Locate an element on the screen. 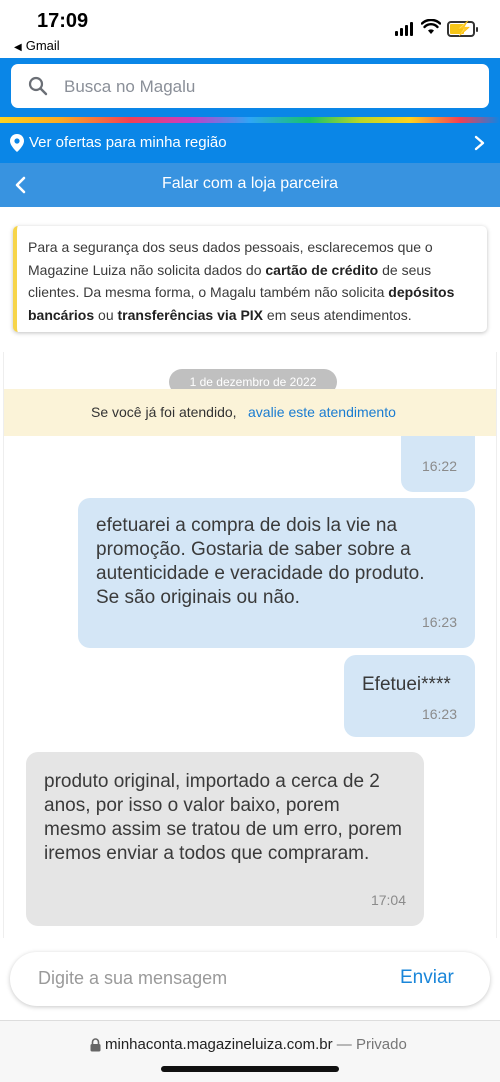 This screenshot has width=500, height=1082. status-time: 17:09 is located at coordinates (63, 21).